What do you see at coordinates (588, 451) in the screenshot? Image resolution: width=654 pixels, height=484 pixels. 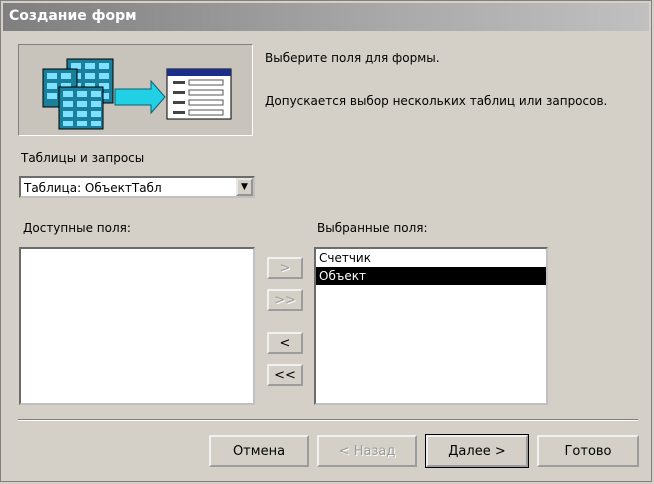 I see `finish-button: Готово` at bounding box center [588, 451].